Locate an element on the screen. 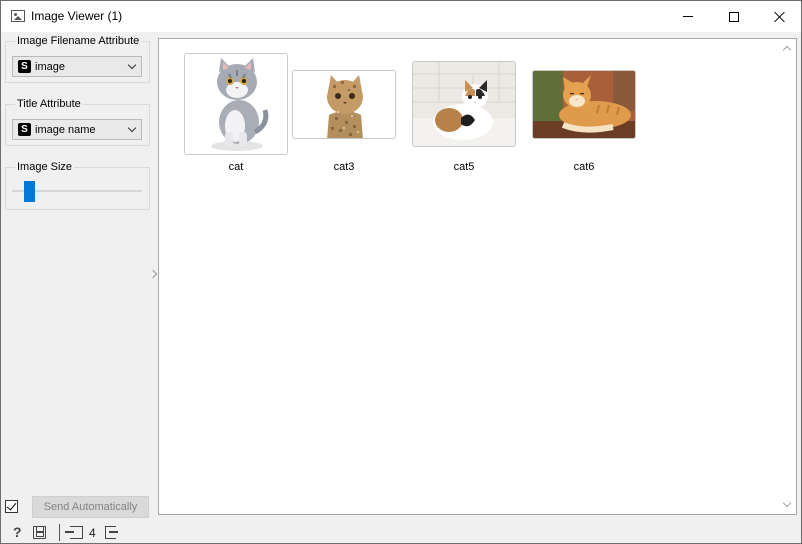  filename-attribute-group: Image Filename Attribute S image is located at coordinates (77, 59).